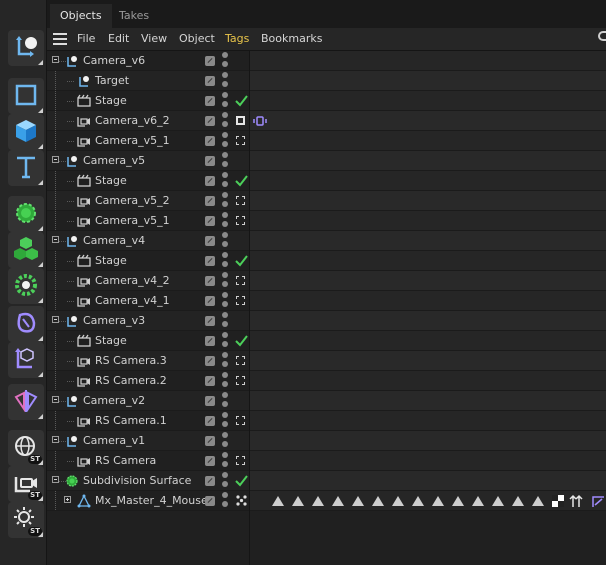 This screenshot has width=606, height=565. I want to click on object-name: Subdivision Surface, so click(137, 480).